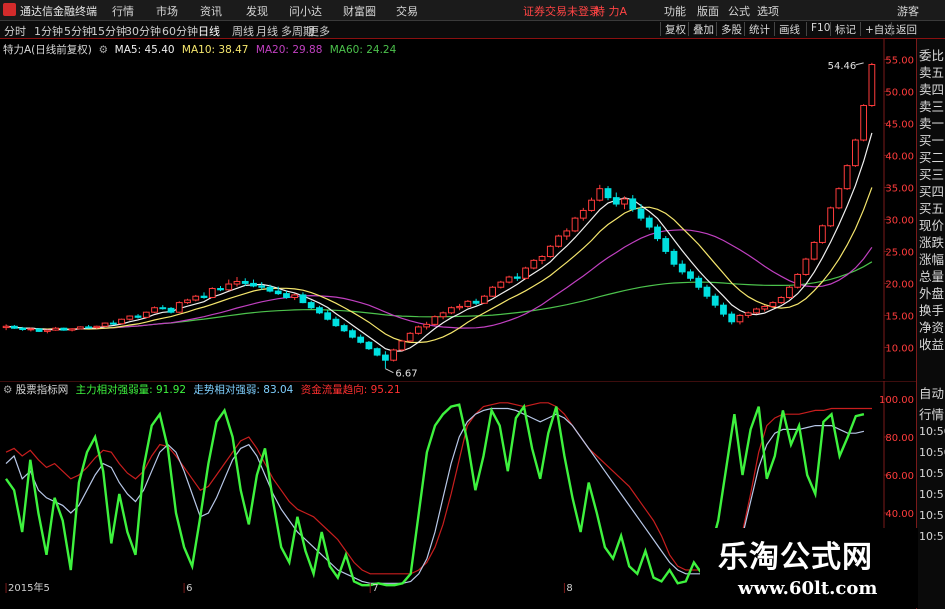  What do you see at coordinates (731, 29) in the screenshot?
I see `toolbar-button-2: 多股` at bounding box center [731, 29].